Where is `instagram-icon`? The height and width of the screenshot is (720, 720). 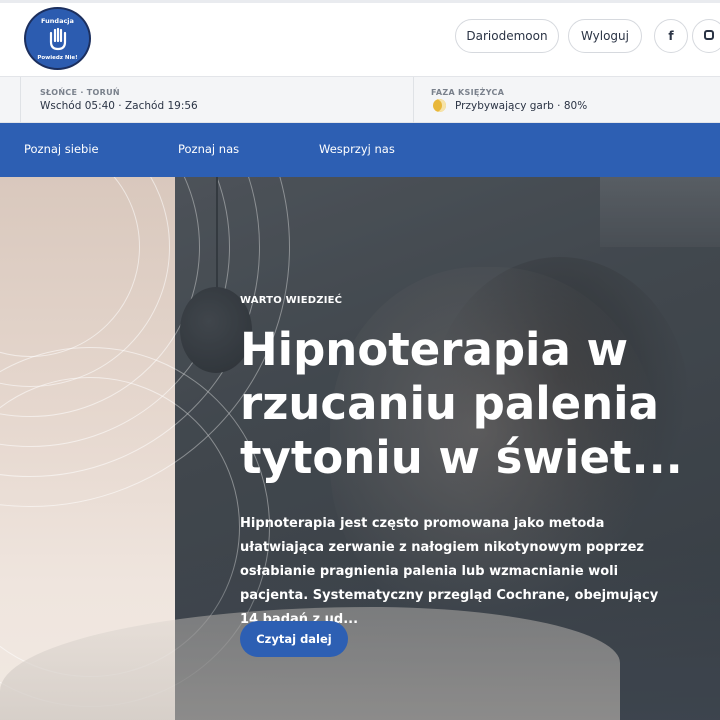
instagram-icon is located at coordinates (709, 35).